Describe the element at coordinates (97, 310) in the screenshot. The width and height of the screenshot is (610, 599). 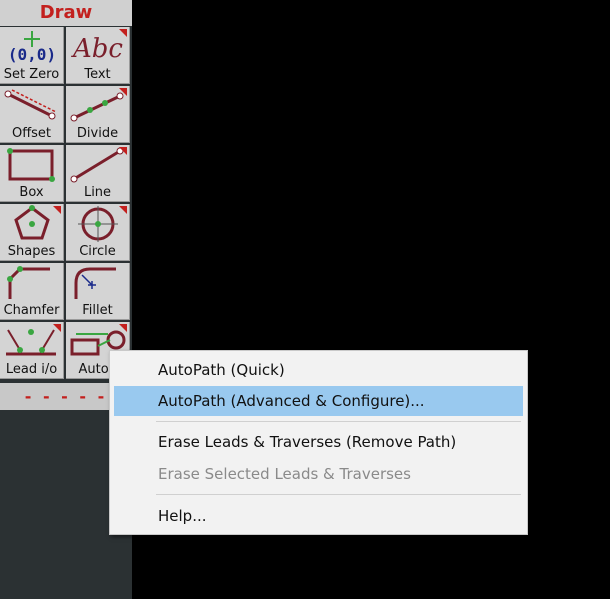
I see `tool-label: Fillet` at that location.